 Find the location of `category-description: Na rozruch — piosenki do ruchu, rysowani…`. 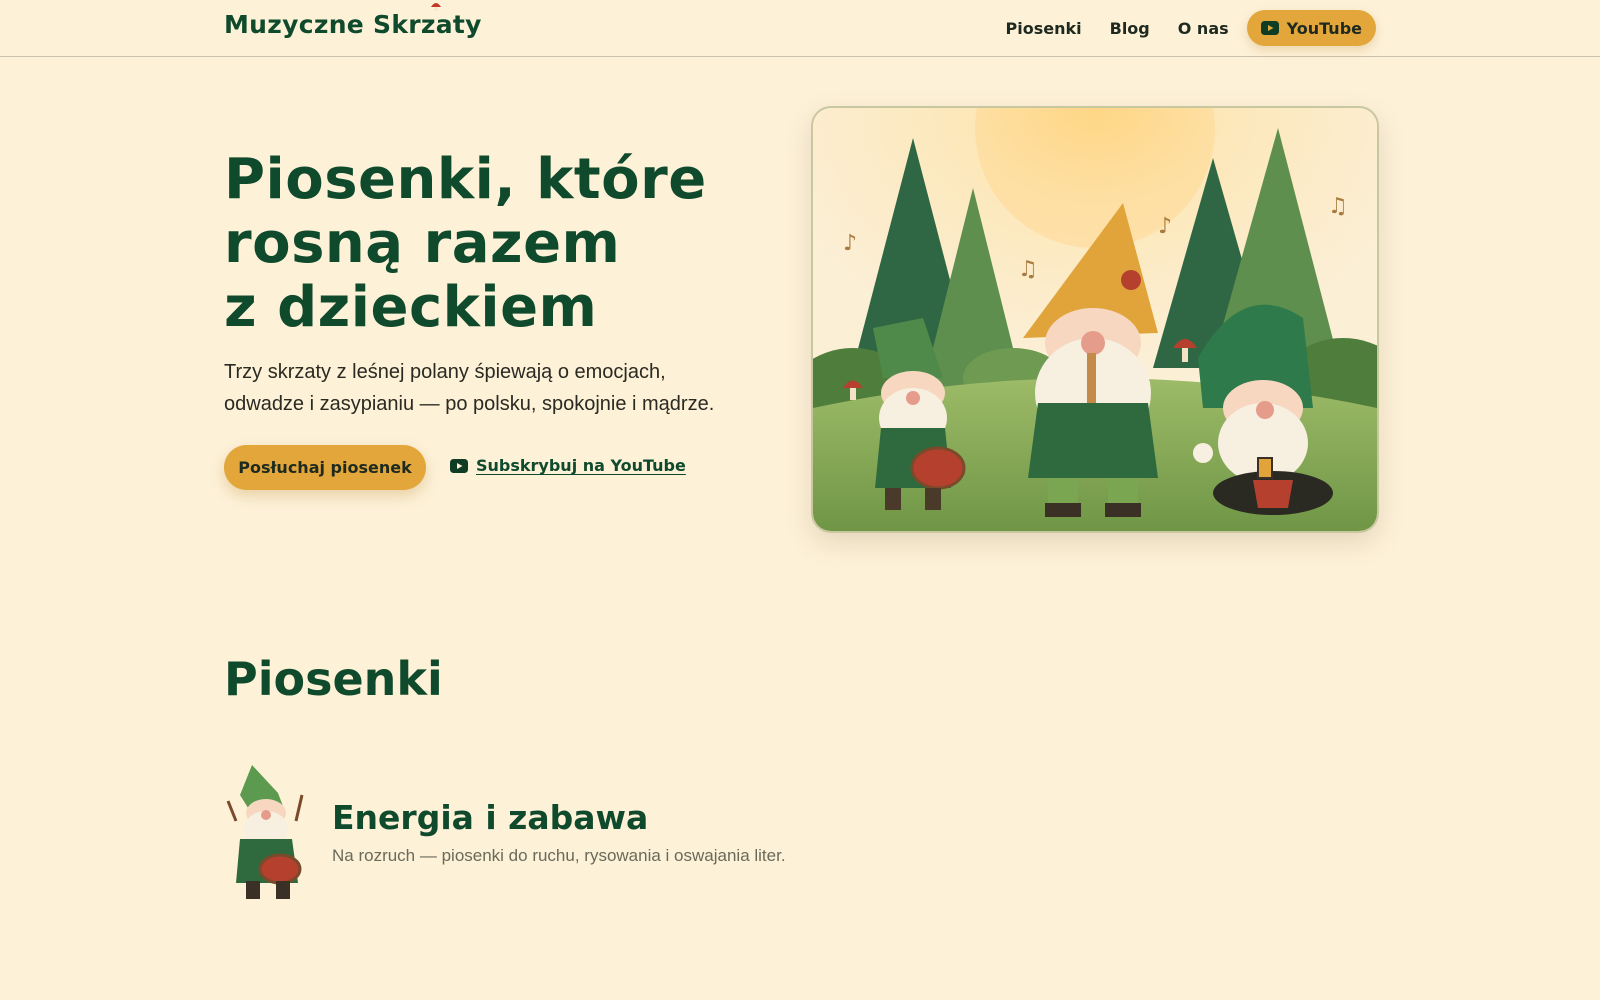

category-description: Na rozruch — piosenki do ruchu, rysowani… is located at coordinates (559, 855).